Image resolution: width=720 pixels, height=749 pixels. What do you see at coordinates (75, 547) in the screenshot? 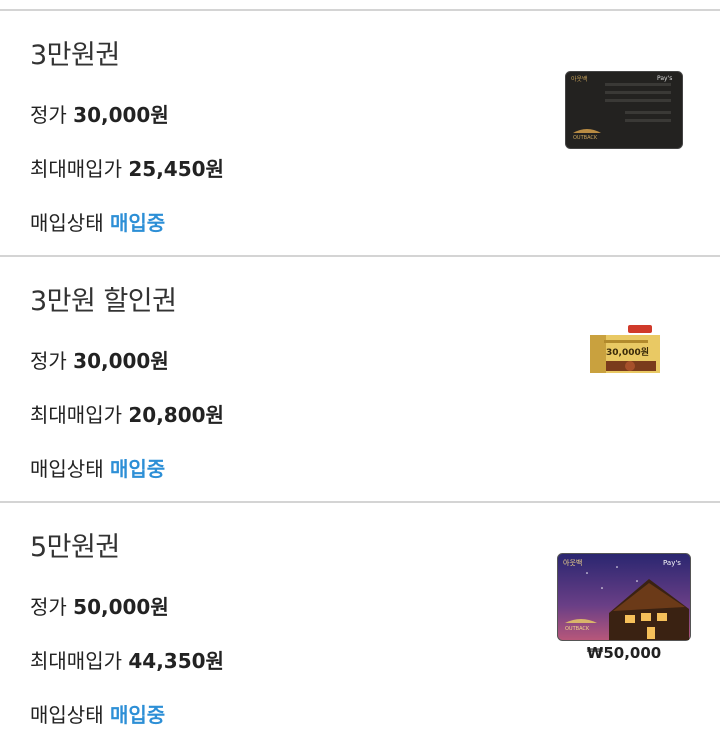
I see `item-title: 5만원권` at bounding box center [75, 547].